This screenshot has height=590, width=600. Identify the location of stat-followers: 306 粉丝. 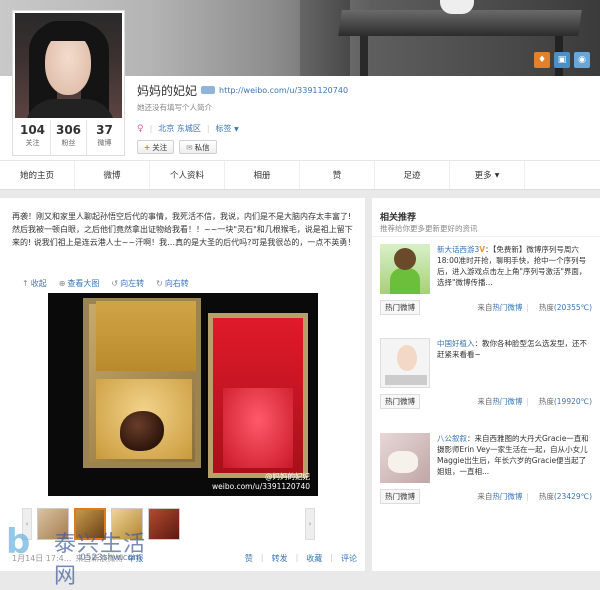
(69, 138).